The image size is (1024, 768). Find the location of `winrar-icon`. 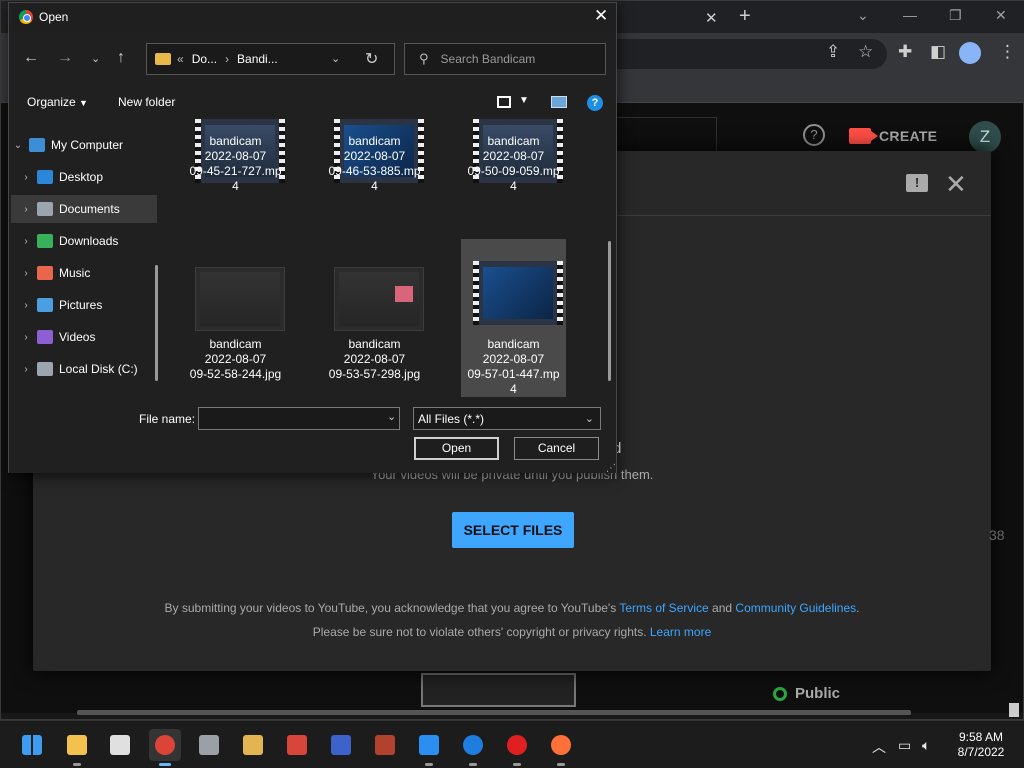

winrar-icon is located at coordinates (385, 745).